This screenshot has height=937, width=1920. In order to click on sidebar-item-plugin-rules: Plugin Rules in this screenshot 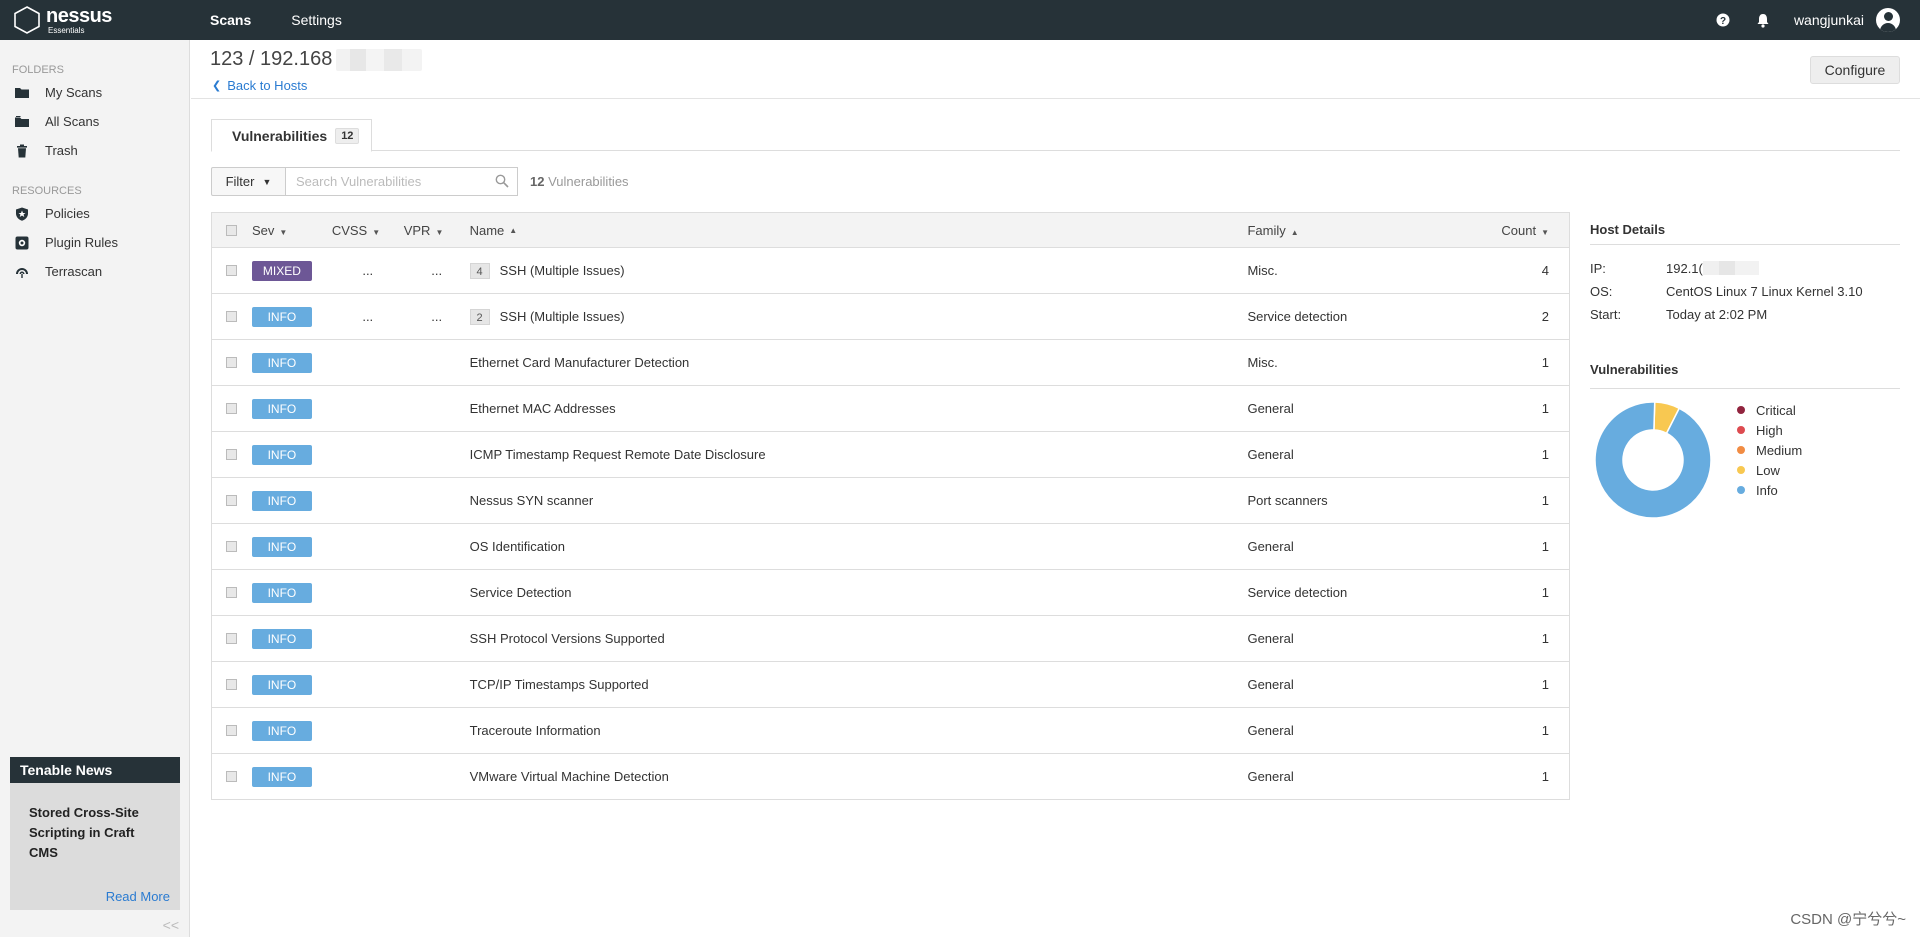, I will do `click(94, 242)`.